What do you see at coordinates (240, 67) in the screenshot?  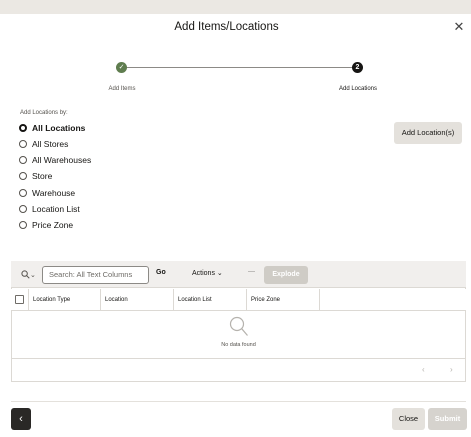 I see `stepper-line` at bounding box center [240, 67].